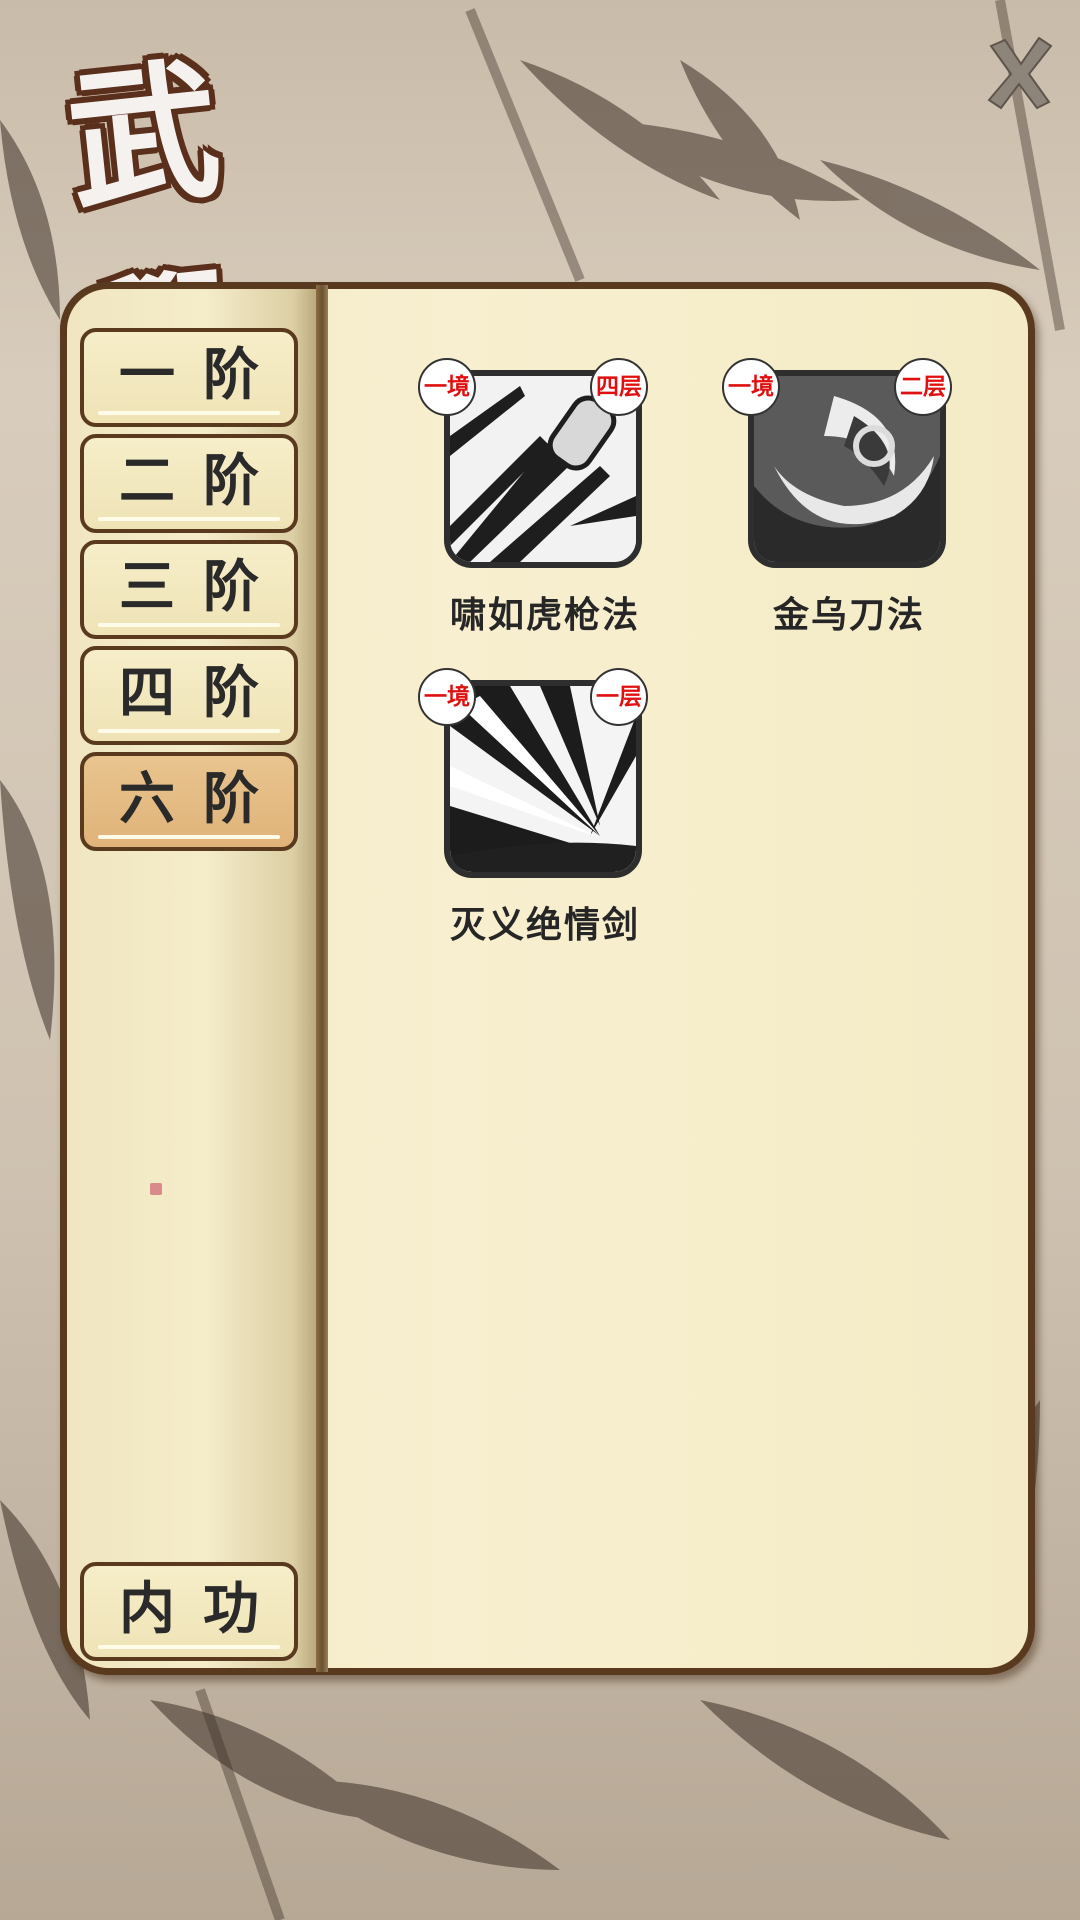  What do you see at coordinates (203, 799) in the screenshot?
I see `tab-label: 六阶` at bounding box center [203, 799].